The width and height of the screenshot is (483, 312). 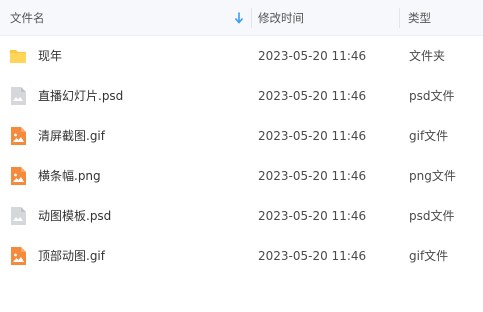 I want to click on file-row: 顶部动图.gif 2023-05-20 11:46 gif文件, so click(x=241, y=256).